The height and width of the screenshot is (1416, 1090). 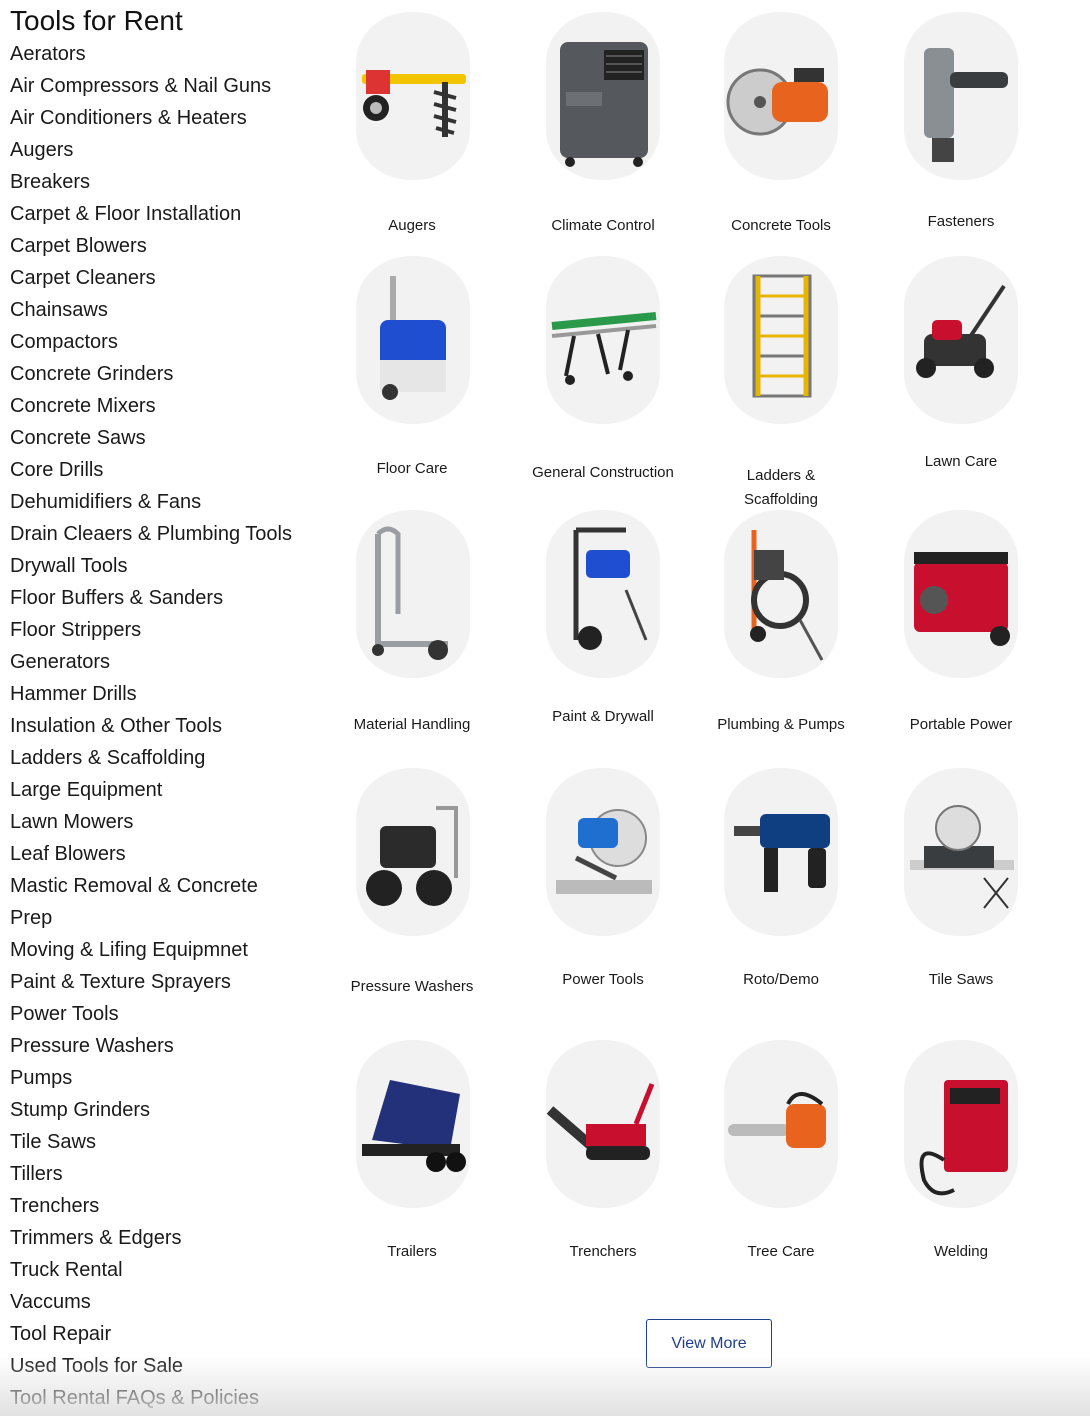 I want to click on drain-machine-icon, so click(x=781, y=594).